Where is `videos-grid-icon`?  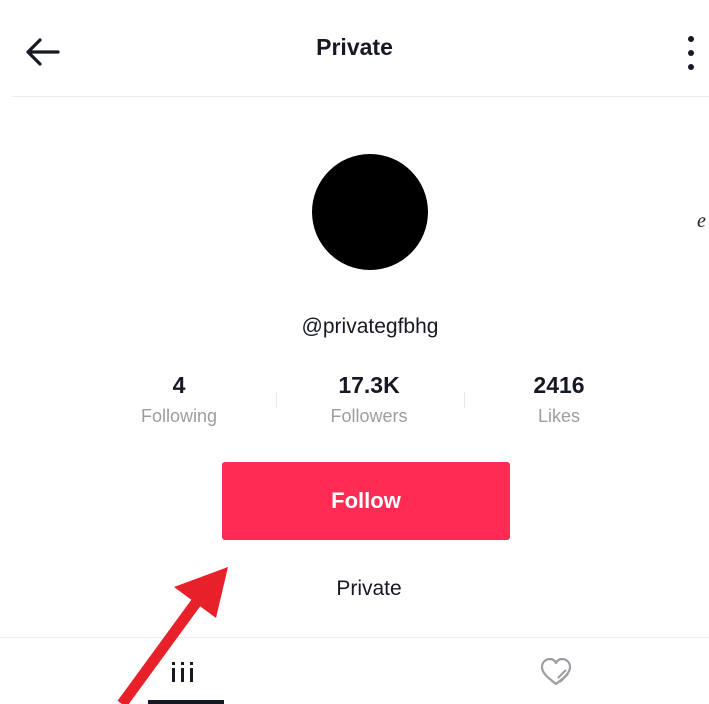 videos-grid-icon is located at coordinates (182, 672).